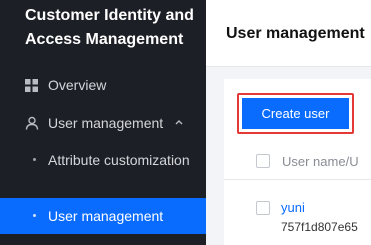  I want to click on sidebar-item-label: Overview, so click(77, 85).